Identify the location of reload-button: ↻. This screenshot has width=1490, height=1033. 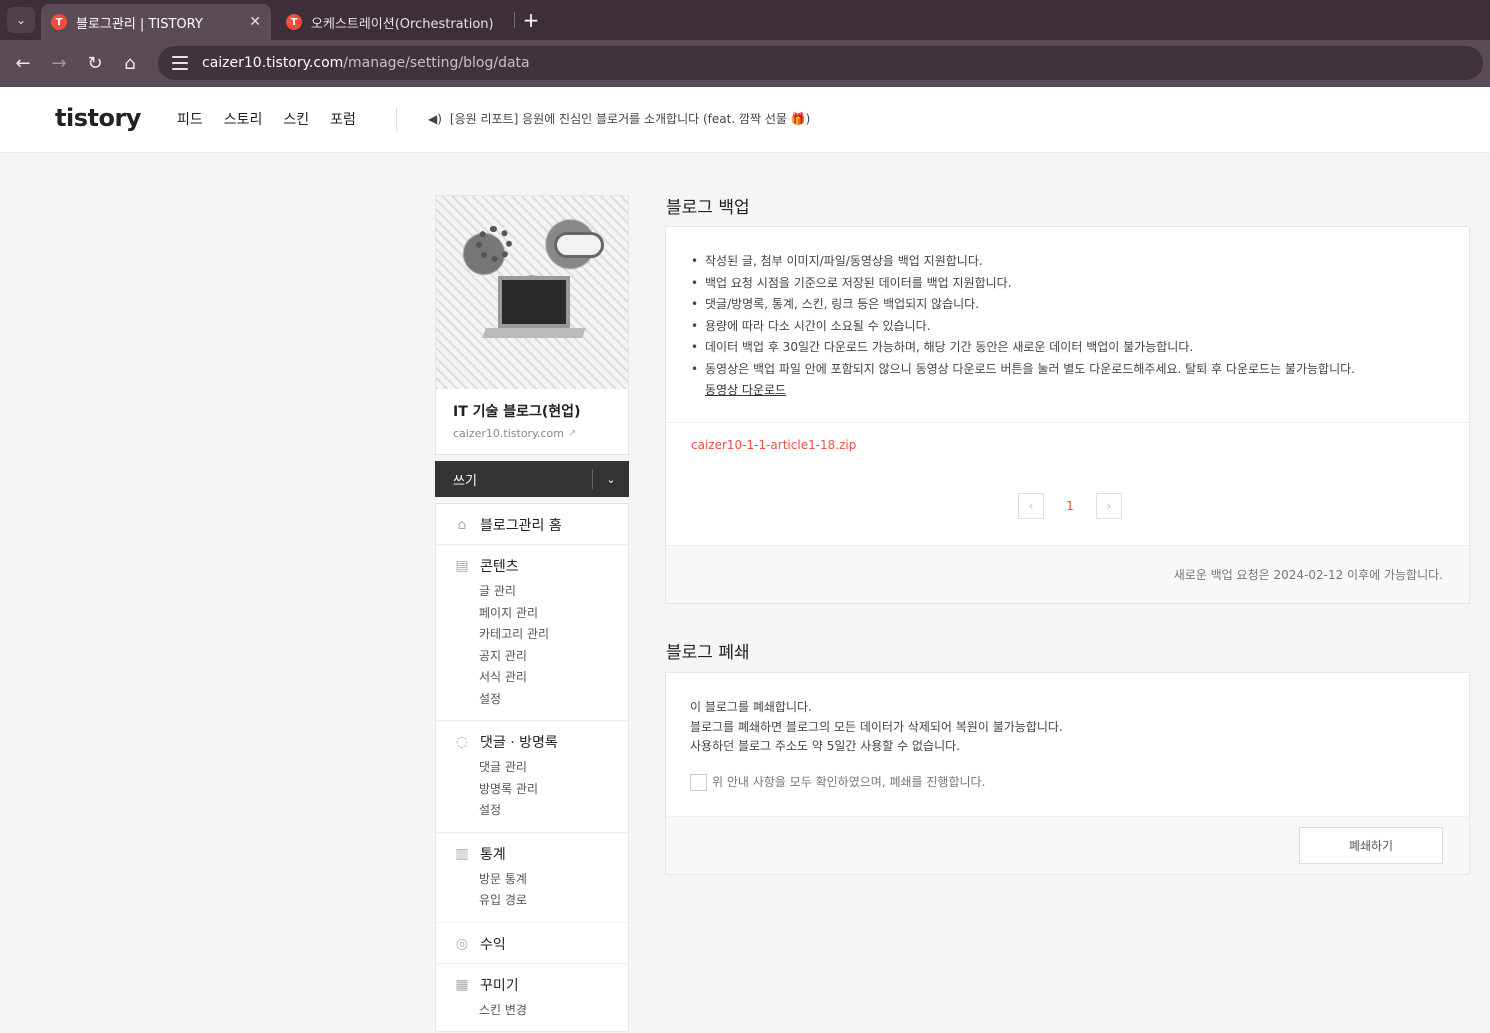
(95, 63).